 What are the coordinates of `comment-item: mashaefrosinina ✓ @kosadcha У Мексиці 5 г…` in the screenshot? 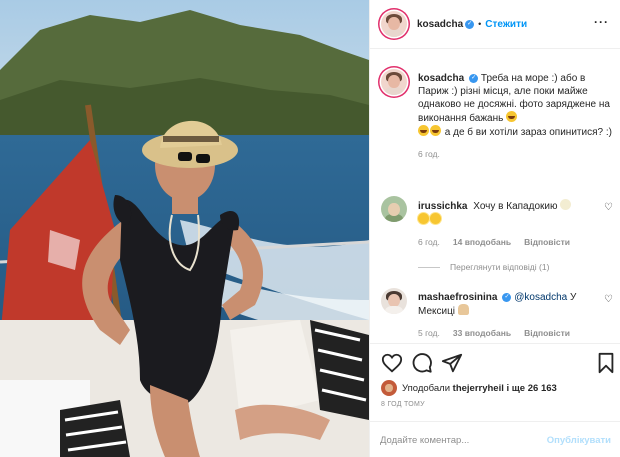 It's located at (497, 315).